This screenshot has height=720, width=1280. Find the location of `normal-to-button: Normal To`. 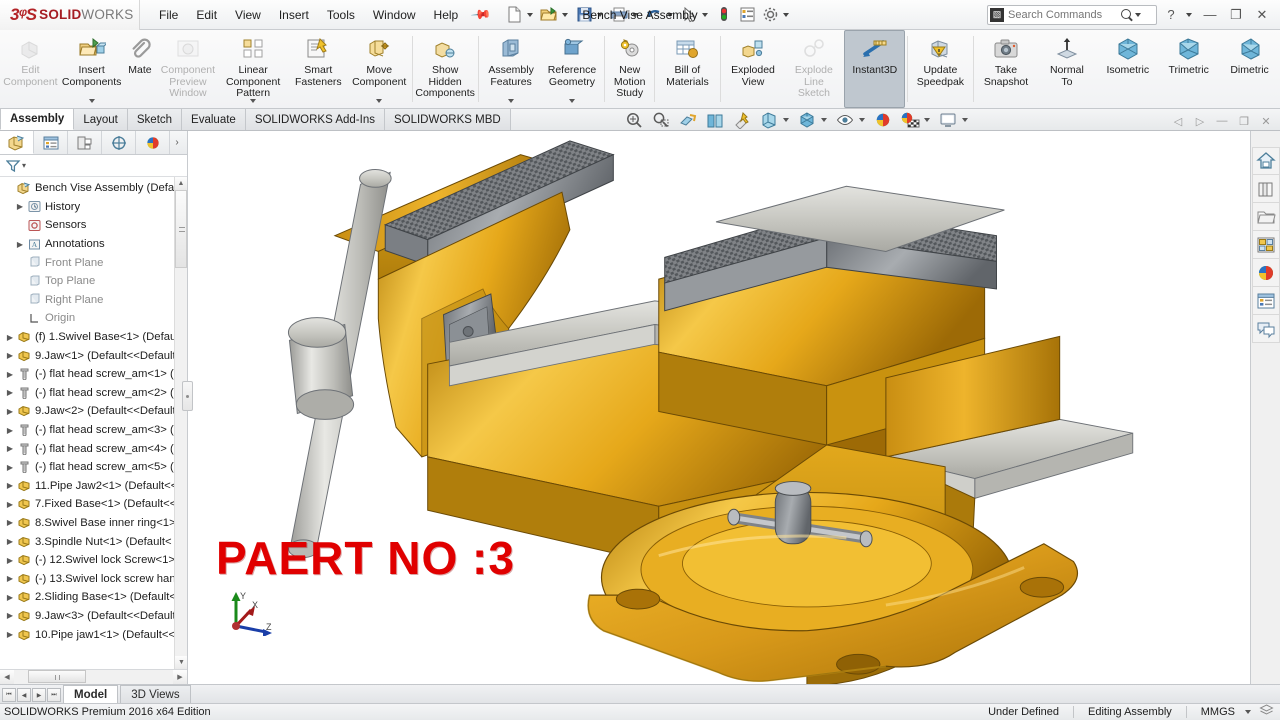

normal-to-button: Normal To is located at coordinates (1066, 69).